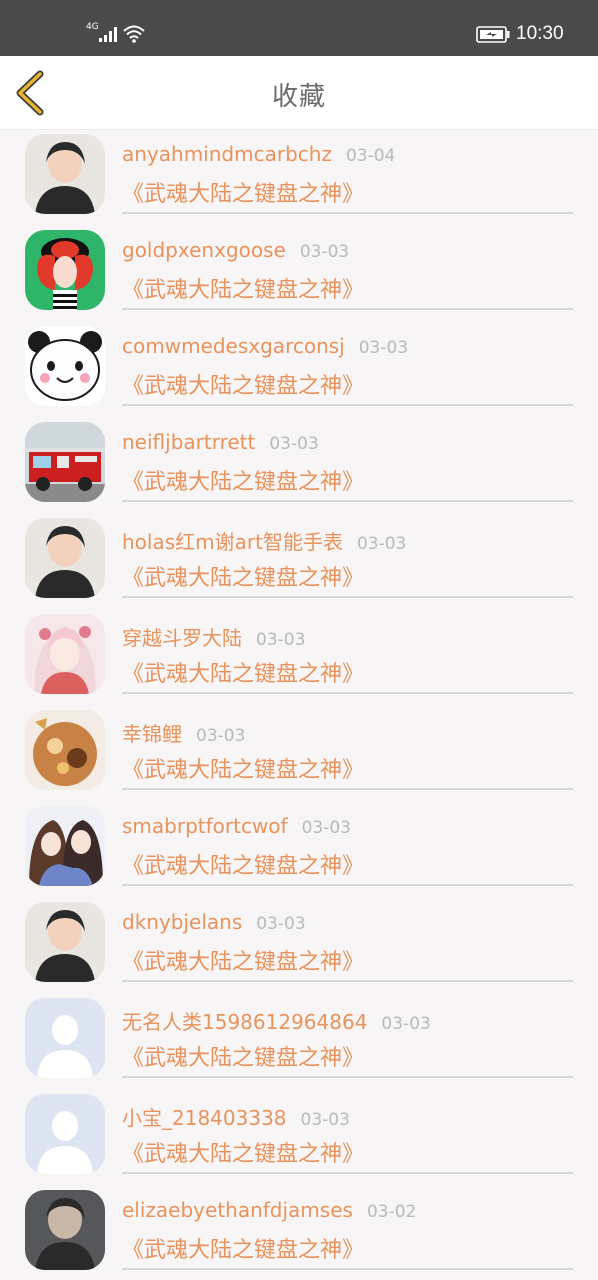 The height and width of the screenshot is (1280, 598). What do you see at coordinates (391, 1212) in the screenshot?
I see `date: 03-02` at bounding box center [391, 1212].